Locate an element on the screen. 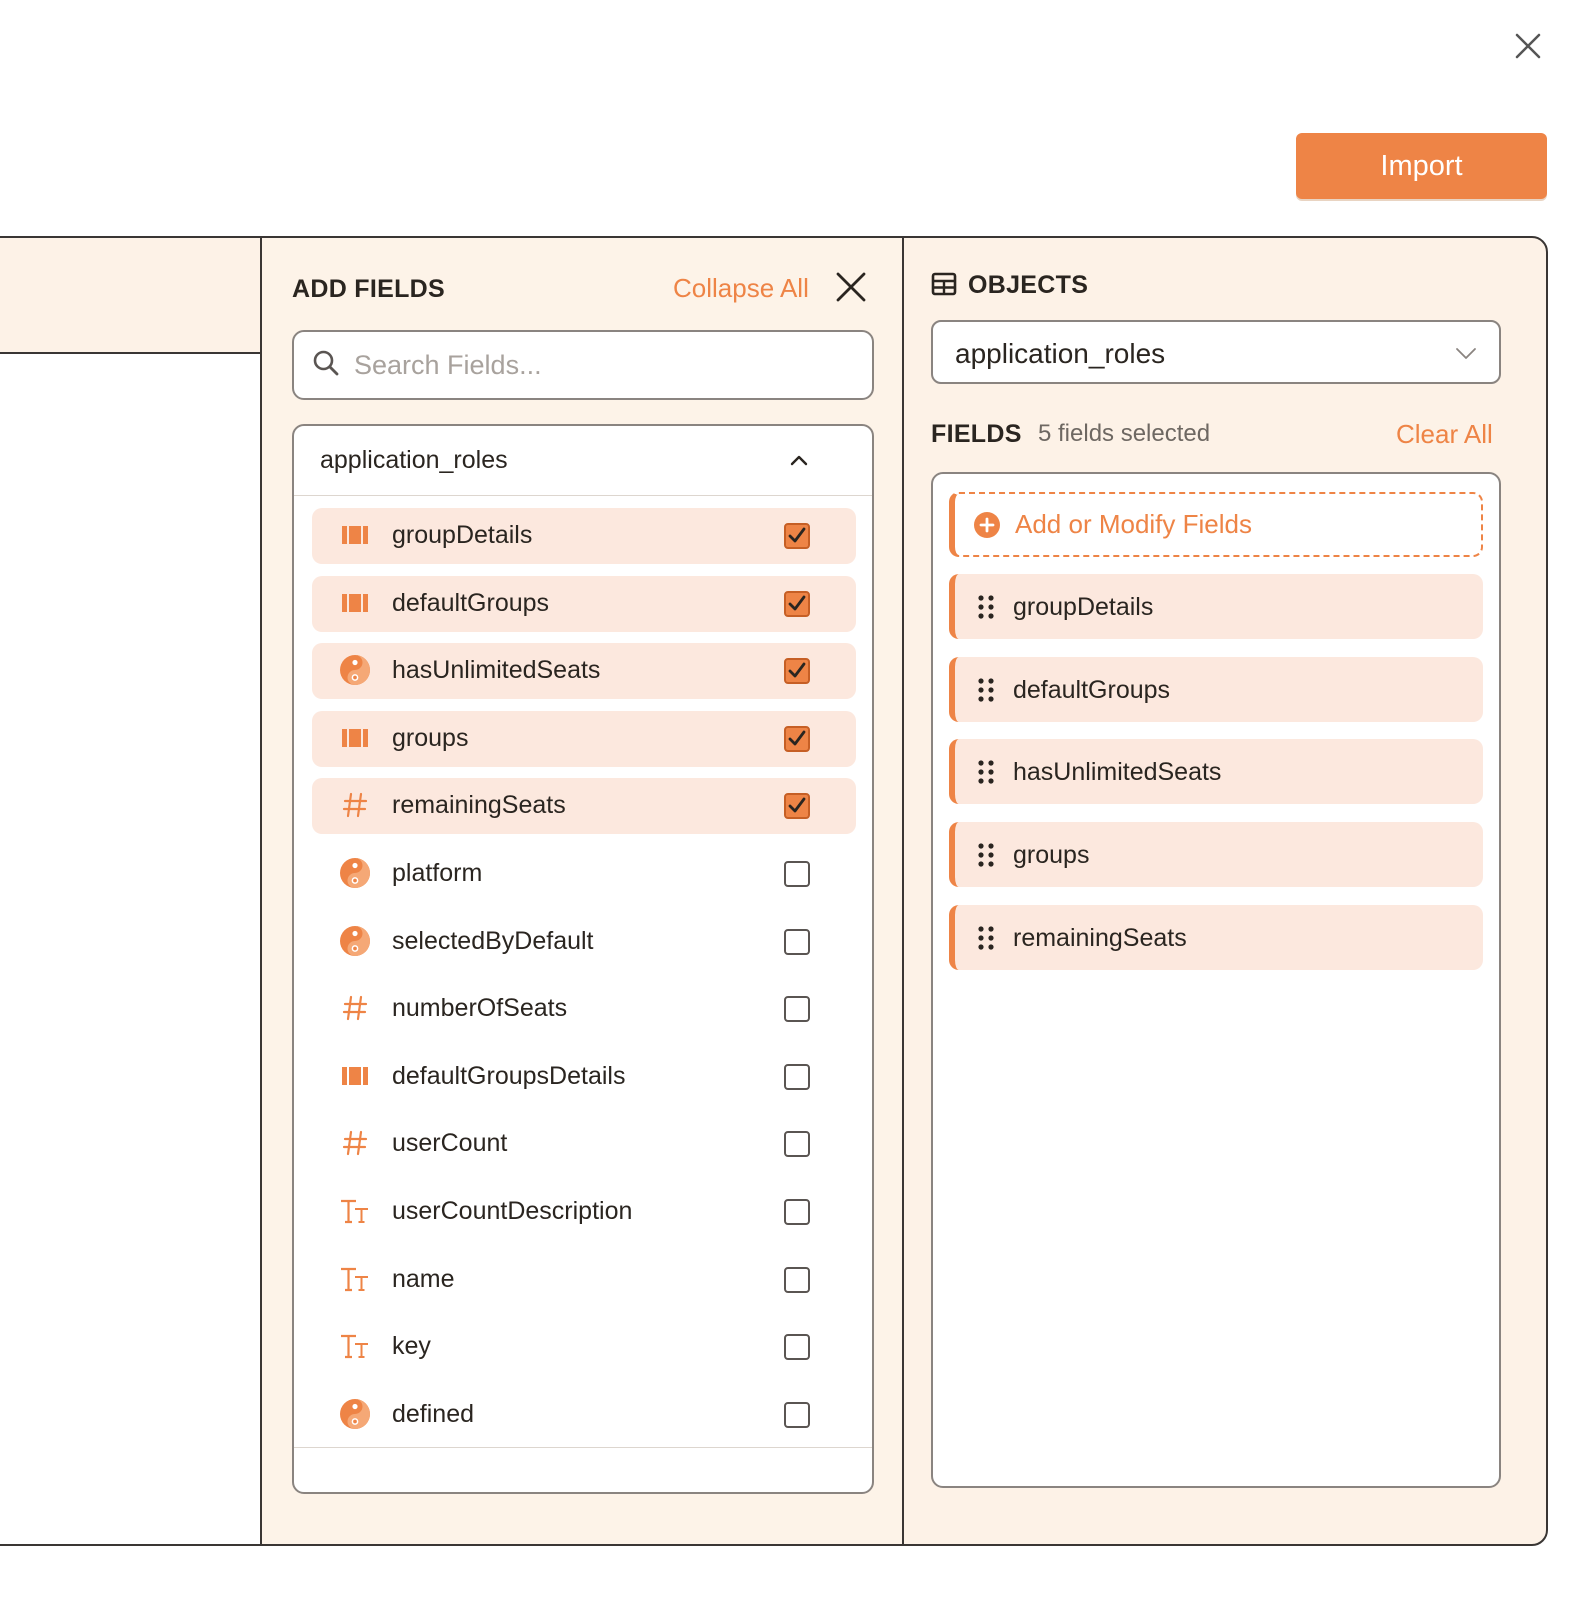  left-pane-header is located at coordinates (130, 296).